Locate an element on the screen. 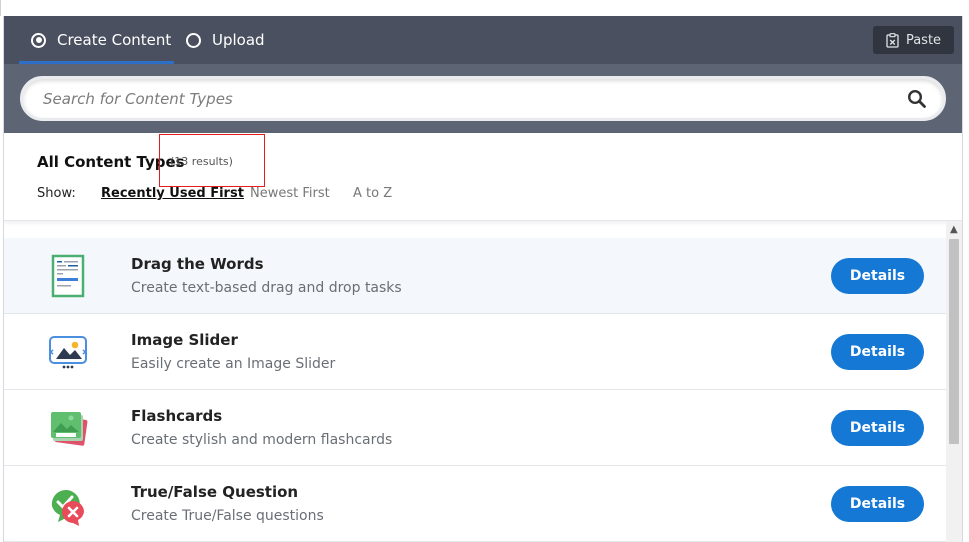  list-scrollbar: ▲ is located at coordinates (954, 381).